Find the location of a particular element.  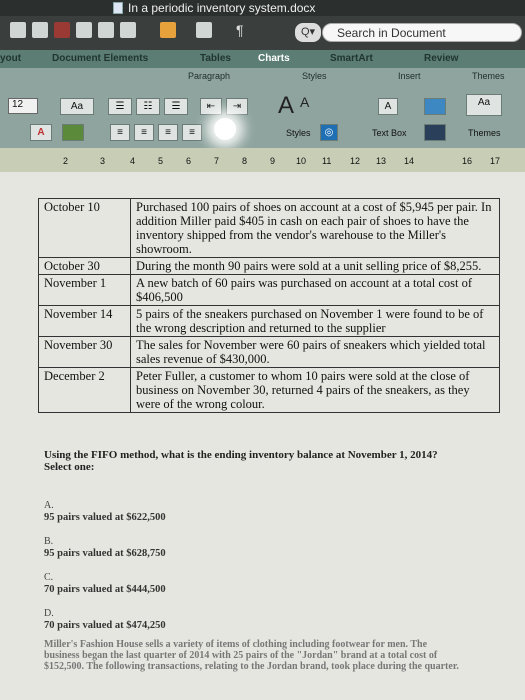

ruler-number: 16 is located at coordinates (467, 161).